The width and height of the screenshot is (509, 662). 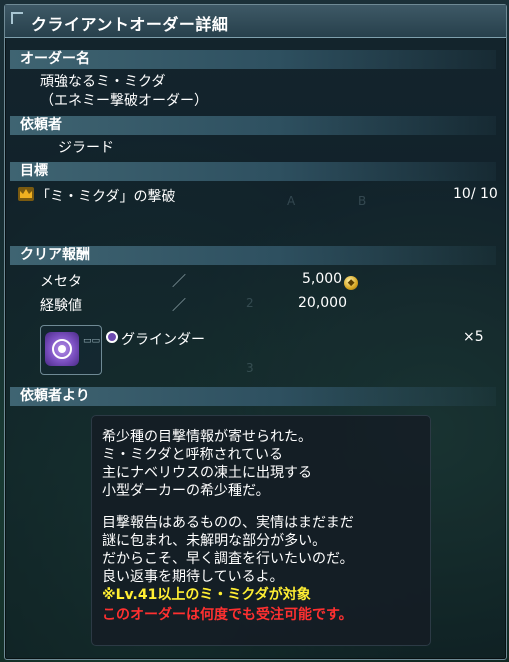 I want to click on grinder-small-icon, so click(x=112, y=337).